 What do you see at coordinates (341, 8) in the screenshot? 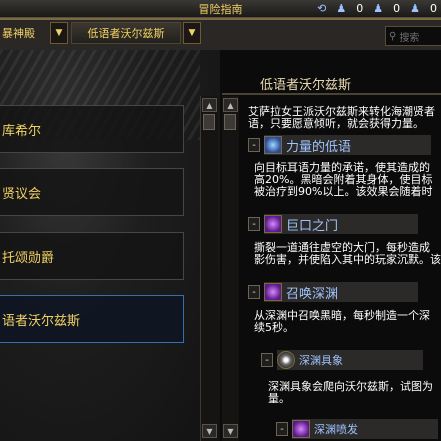
I see `person-icon: ♟` at bounding box center [341, 8].